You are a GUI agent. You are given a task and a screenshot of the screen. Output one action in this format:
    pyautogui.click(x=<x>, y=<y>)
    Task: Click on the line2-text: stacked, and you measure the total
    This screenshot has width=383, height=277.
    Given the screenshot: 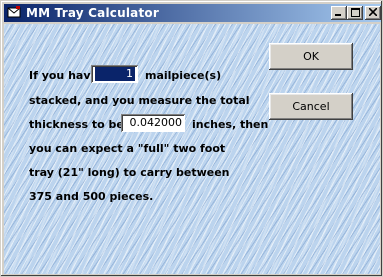 What is the action you would take?
    pyautogui.click(x=139, y=100)
    